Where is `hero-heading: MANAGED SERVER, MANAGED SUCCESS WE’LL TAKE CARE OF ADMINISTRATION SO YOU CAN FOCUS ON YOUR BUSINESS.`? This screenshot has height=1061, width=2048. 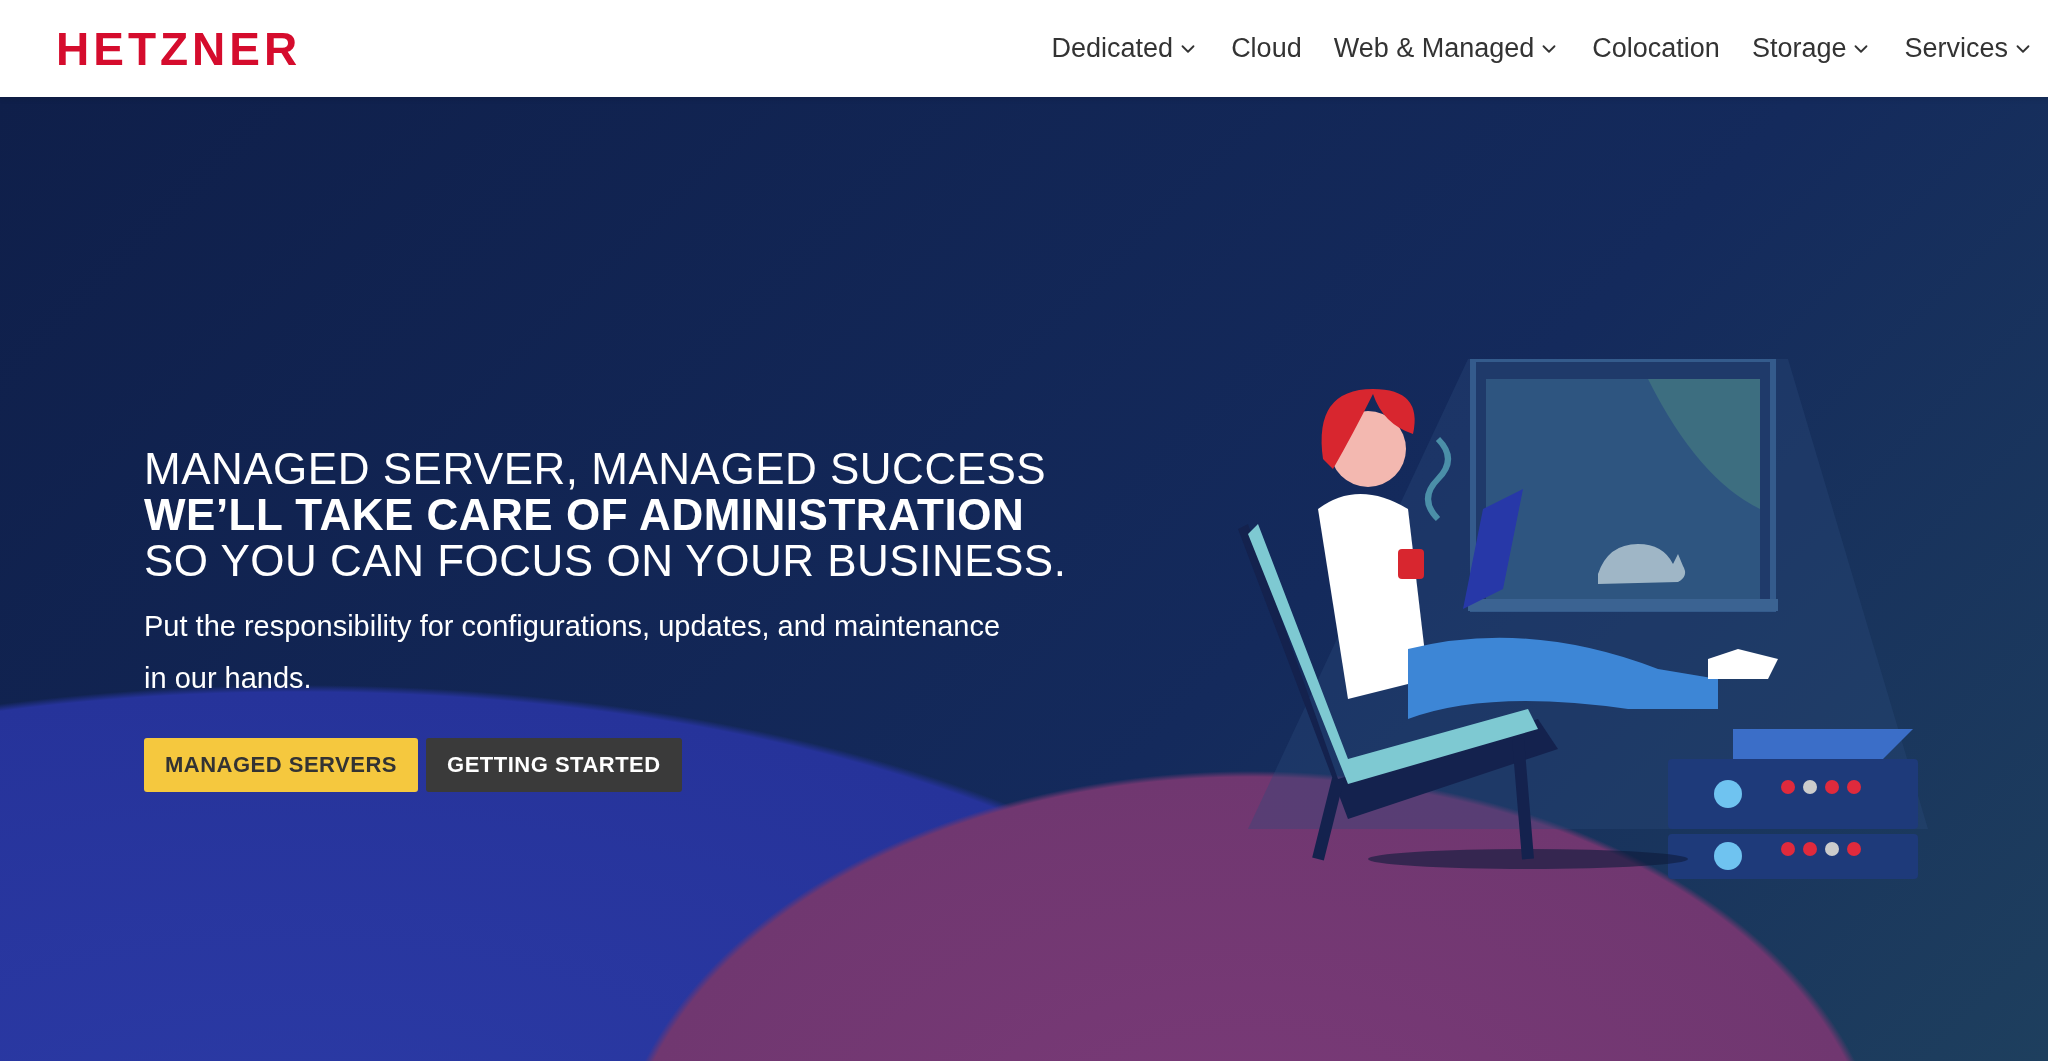 hero-heading: MANAGED SERVER, MANAGED SUCCESS WE’LL TAKE CARE OF ADMINISTRATION SO YOU CAN FOCUS ON YOUR BUSINESS. is located at coordinates (605, 515).